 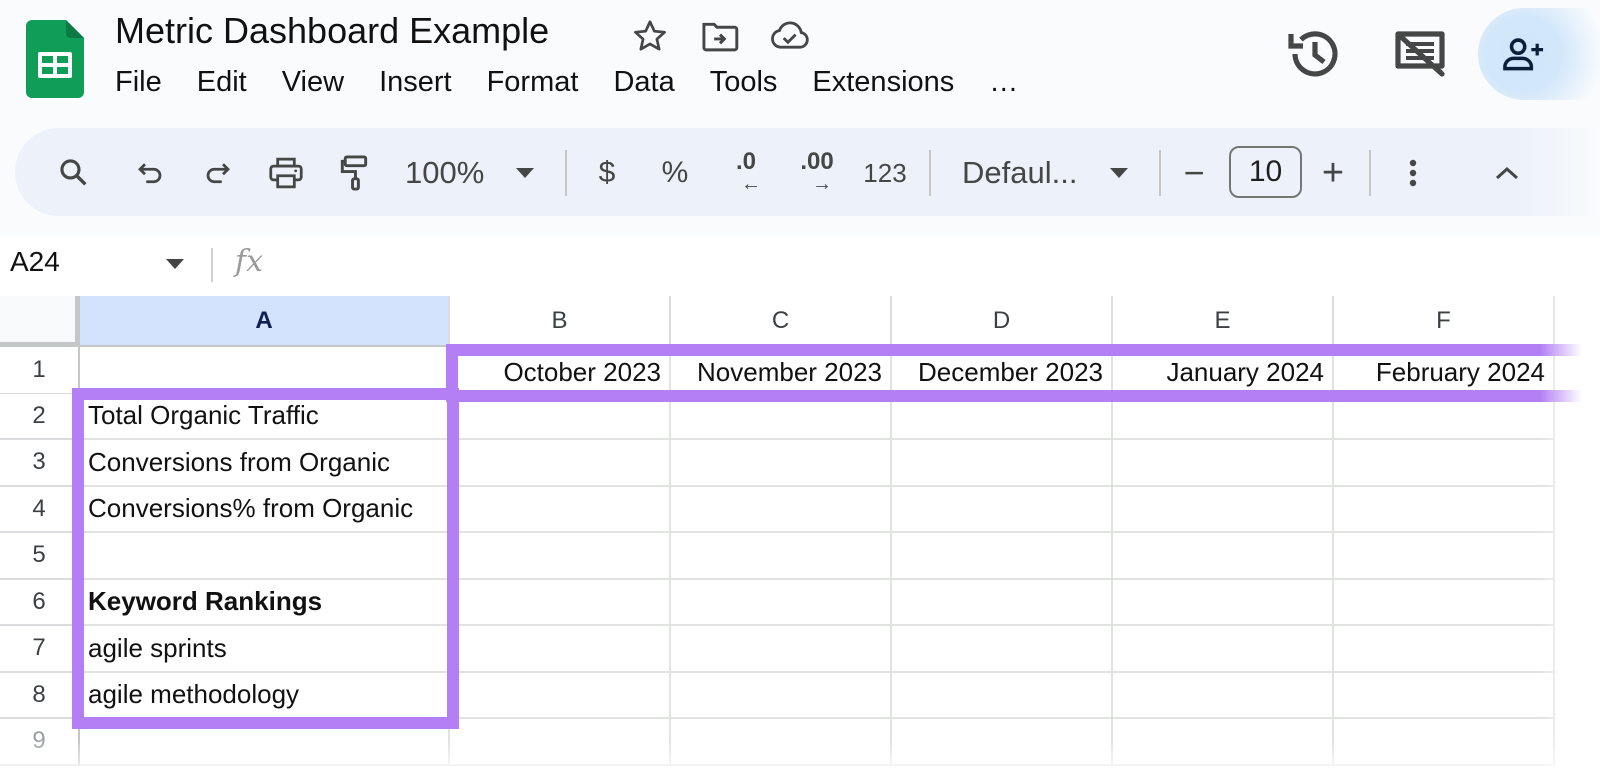 What do you see at coordinates (265, 556) in the screenshot?
I see `cell-a5` at bounding box center [265, 556].